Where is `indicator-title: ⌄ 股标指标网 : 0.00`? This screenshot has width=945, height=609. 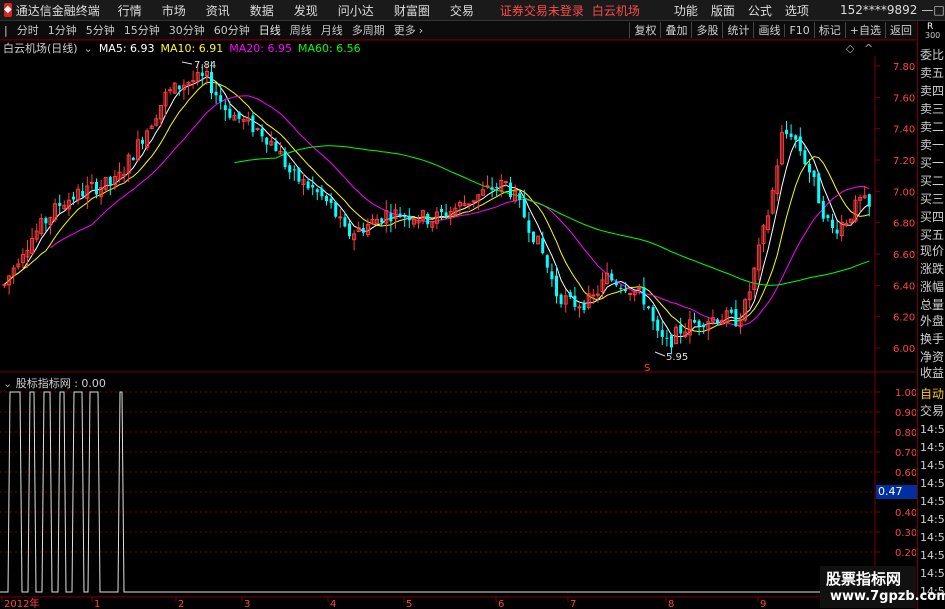 indicator-title: ⌄ 股标指标网 : 0.00 is located at coordinates (54, 383).